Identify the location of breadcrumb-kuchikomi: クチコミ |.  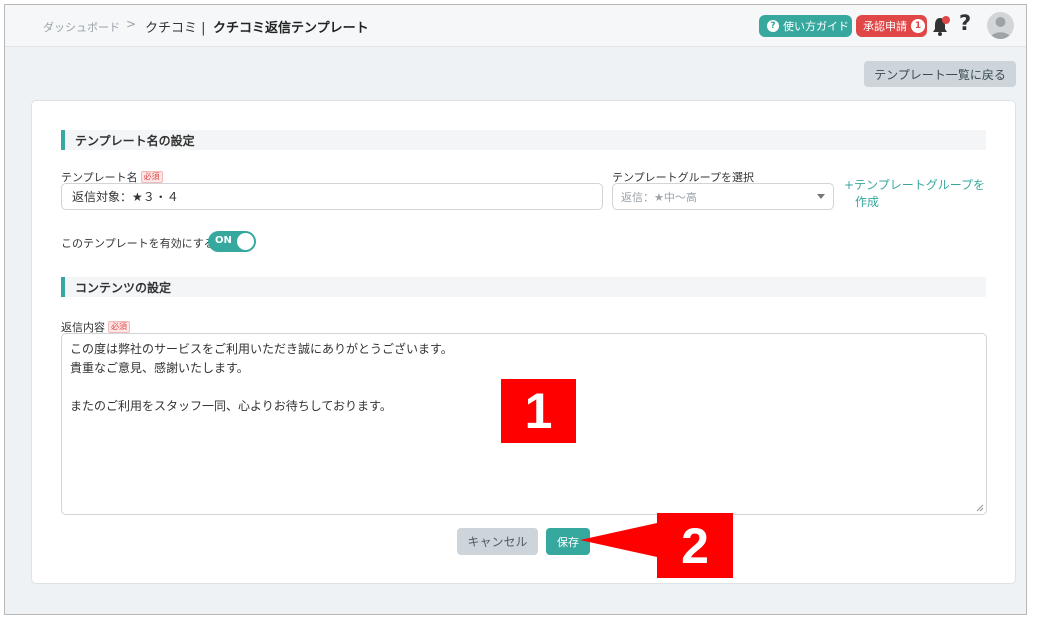
(175, 26).